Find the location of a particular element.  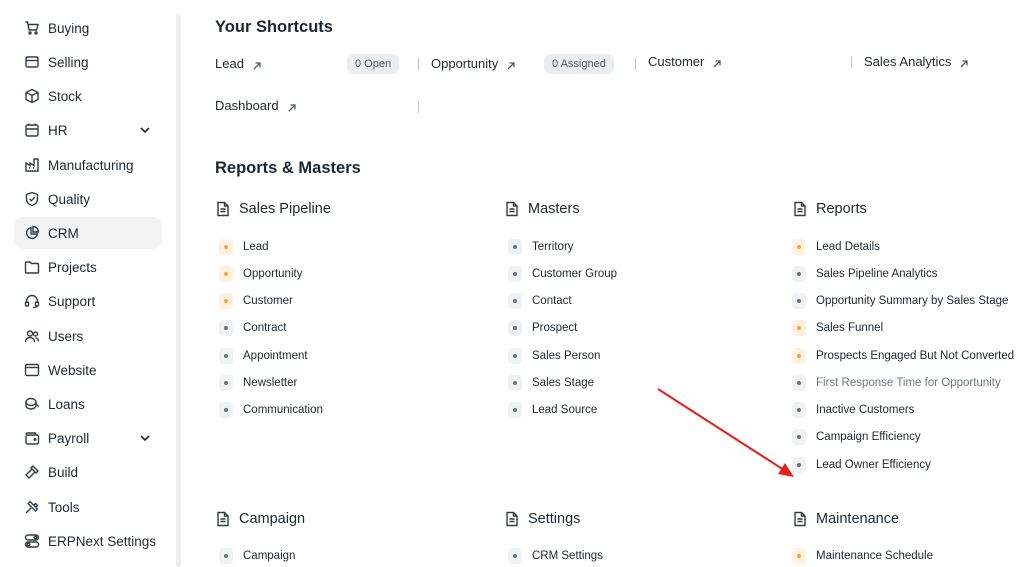

link-maintenance-schedule: Maintenance Schedule is located at coordinates (862, 556).